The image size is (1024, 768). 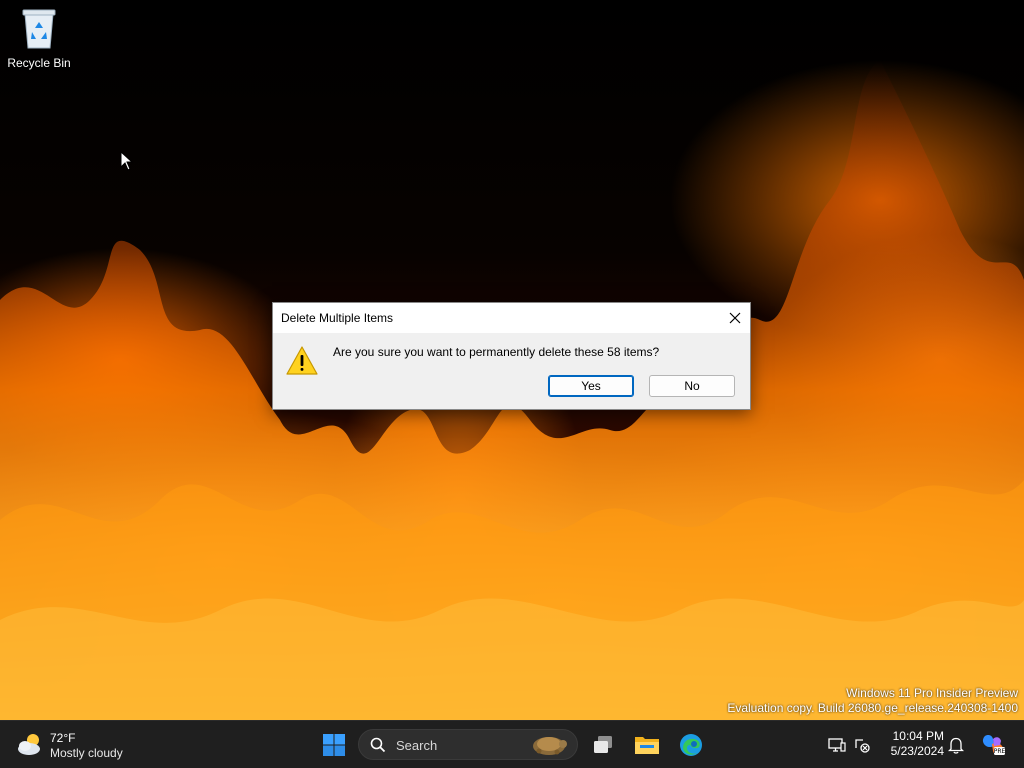 I want to click on weather-widget: 72°F Mostly cloudy, so click(x=81, y=745).